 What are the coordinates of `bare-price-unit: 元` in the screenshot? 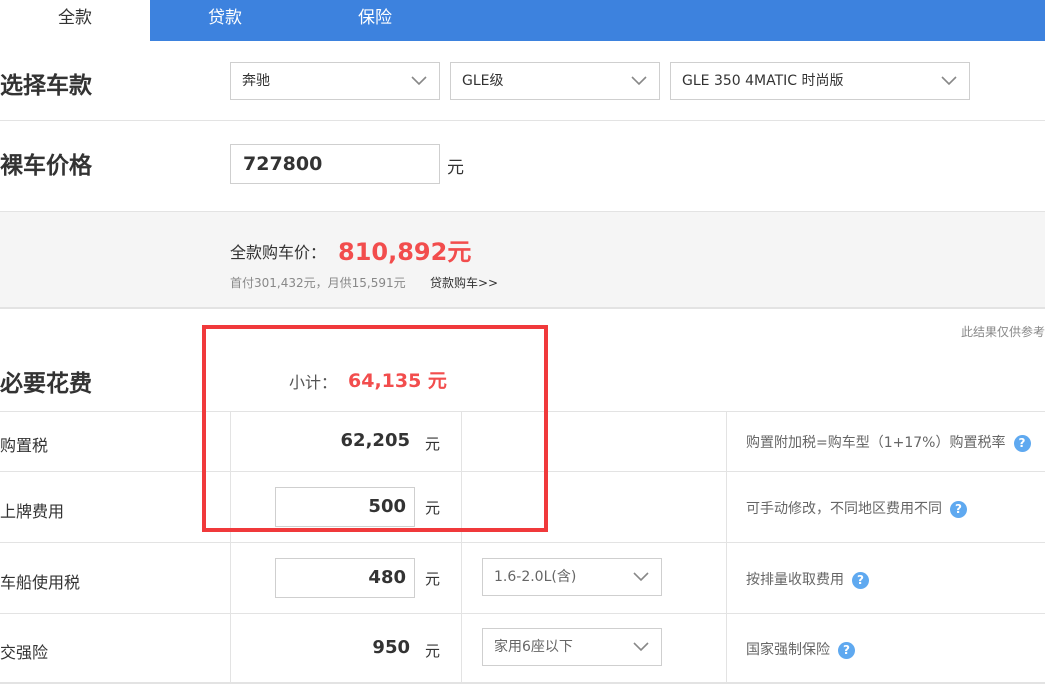 It's located at (455, 168).